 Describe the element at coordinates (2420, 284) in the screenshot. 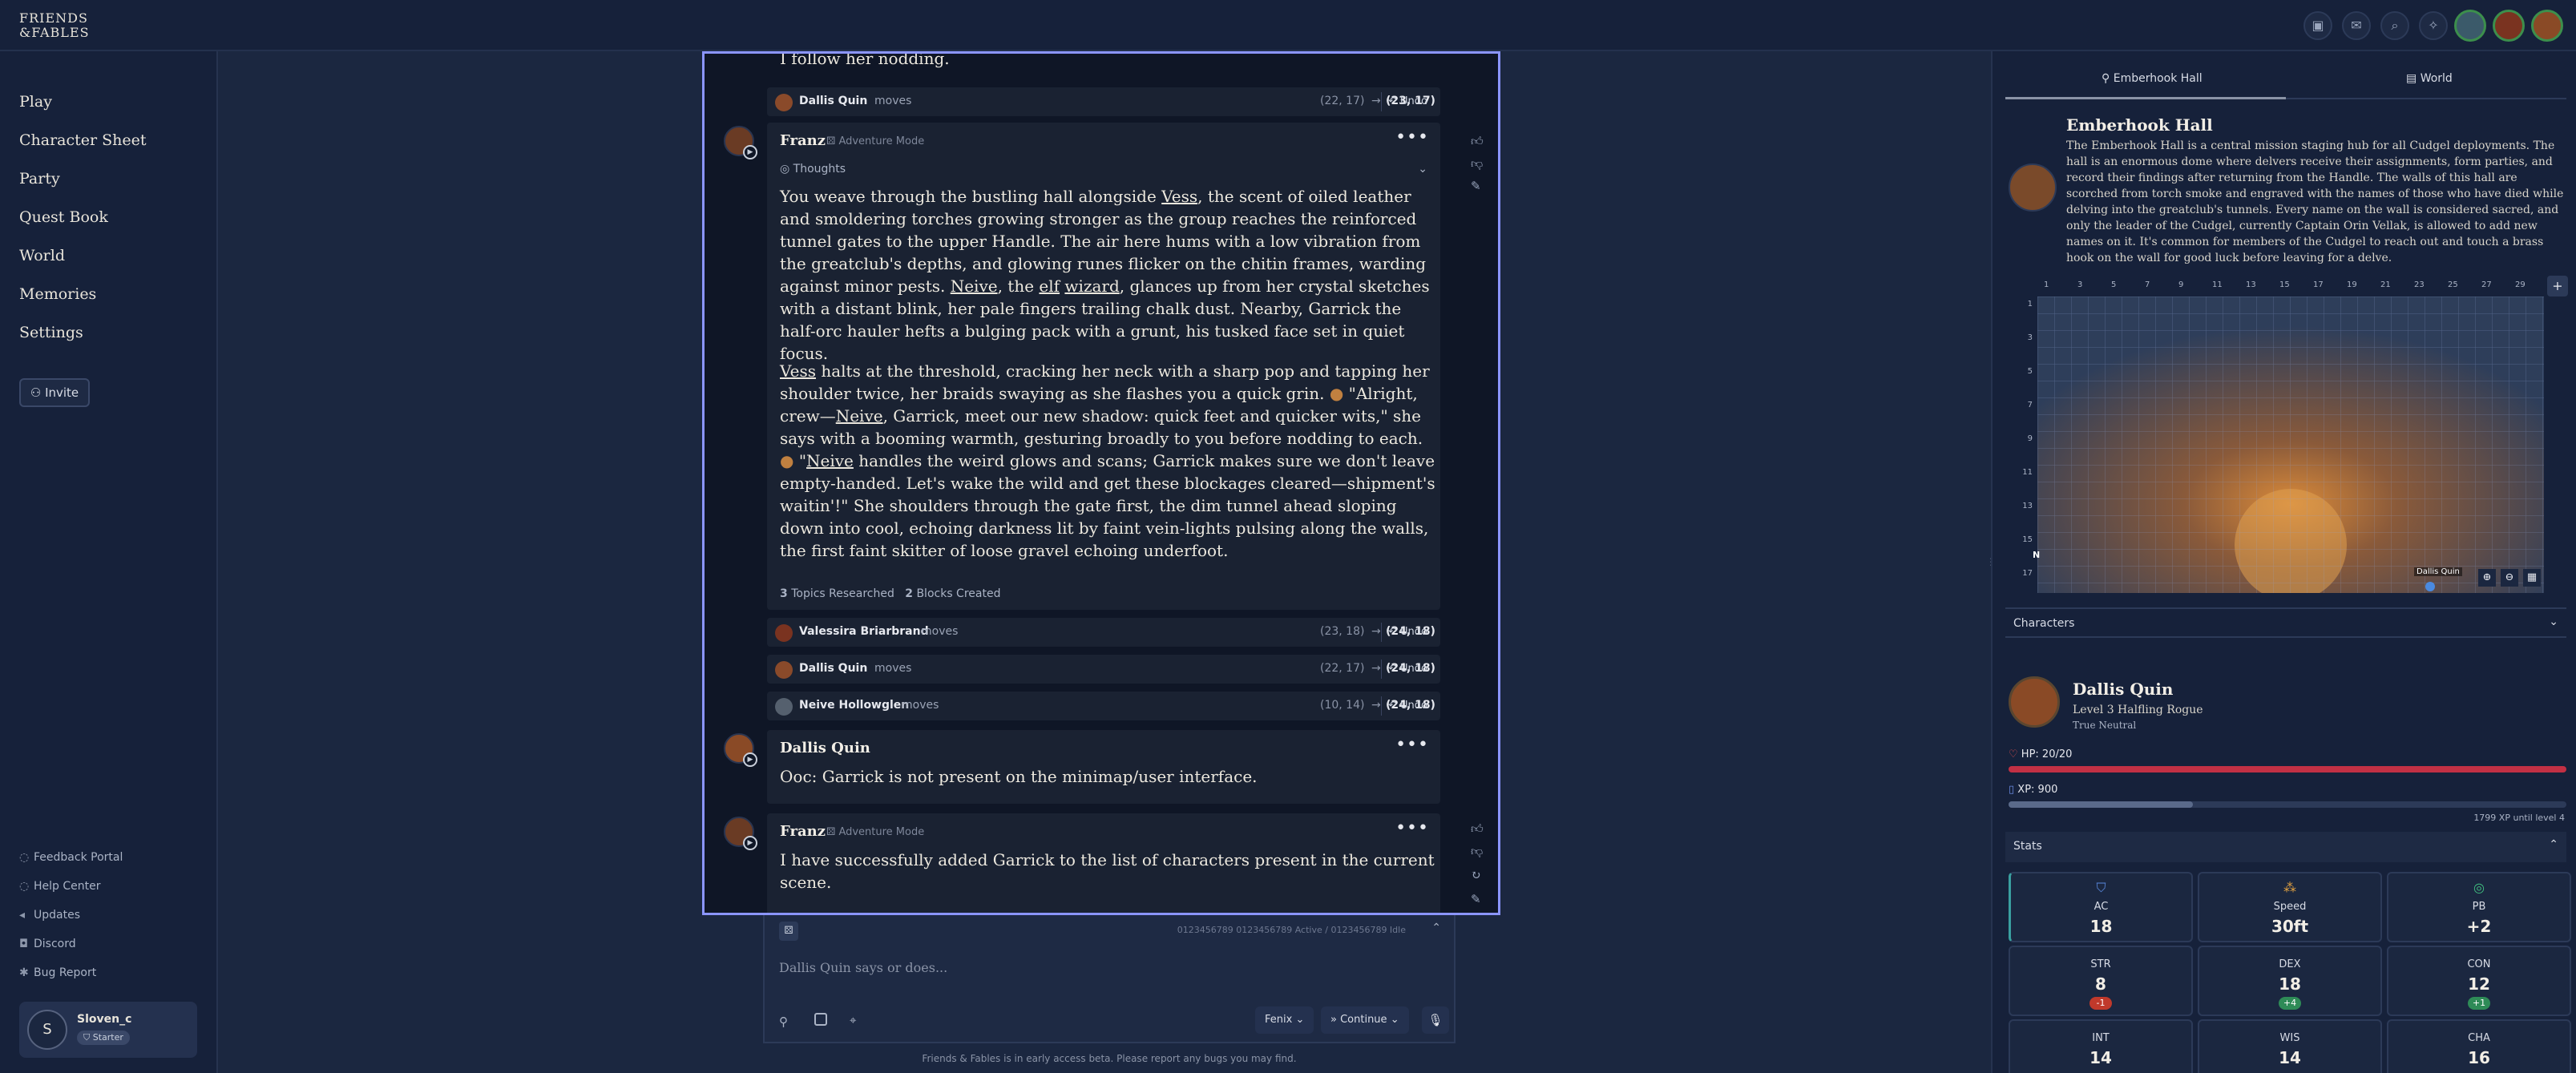

I see `map-column-label: 23` at that location.